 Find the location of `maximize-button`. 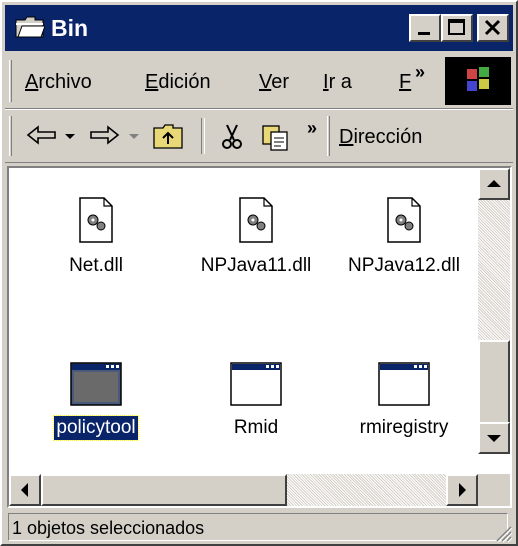

maximize-button is located at coordinates (457, 28).